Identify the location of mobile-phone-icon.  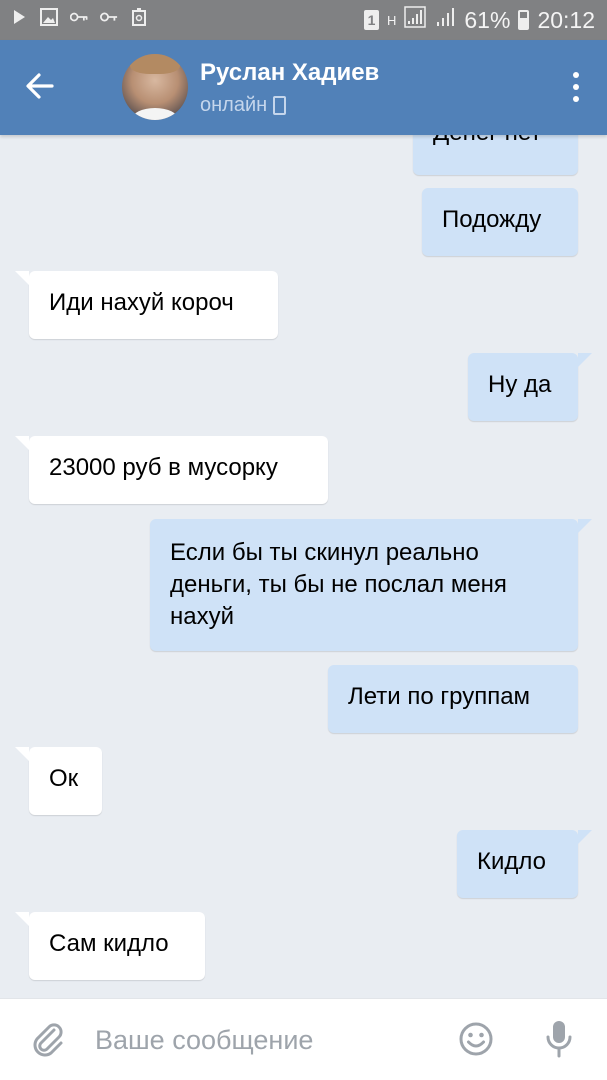
(280, 105).